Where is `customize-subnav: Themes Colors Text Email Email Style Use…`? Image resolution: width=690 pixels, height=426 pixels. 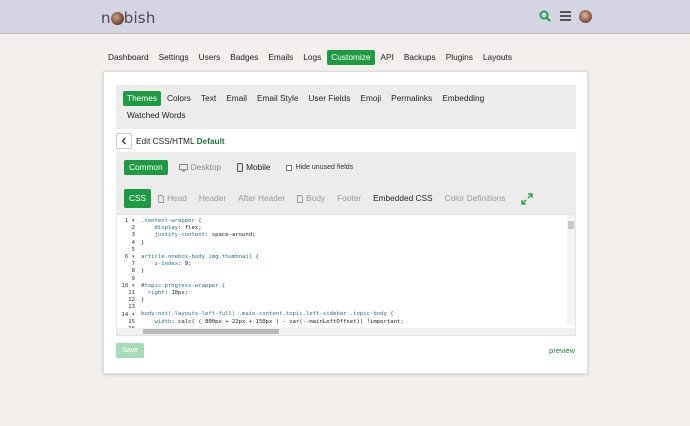 customize-subnav: Themes Colors Text Email Email Style Use… is located at coordinates (346, 107).